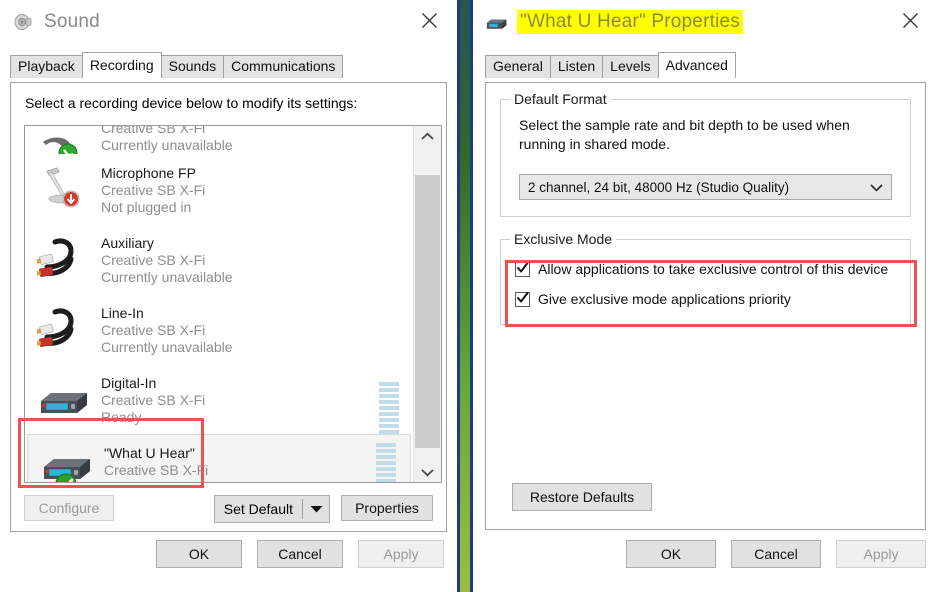 The height and width of the screenshot is (592, 938). What do you see at coordinates (23, 22) in the screenshot?
I see `speaker-icon` at bounding box center [23, 22].